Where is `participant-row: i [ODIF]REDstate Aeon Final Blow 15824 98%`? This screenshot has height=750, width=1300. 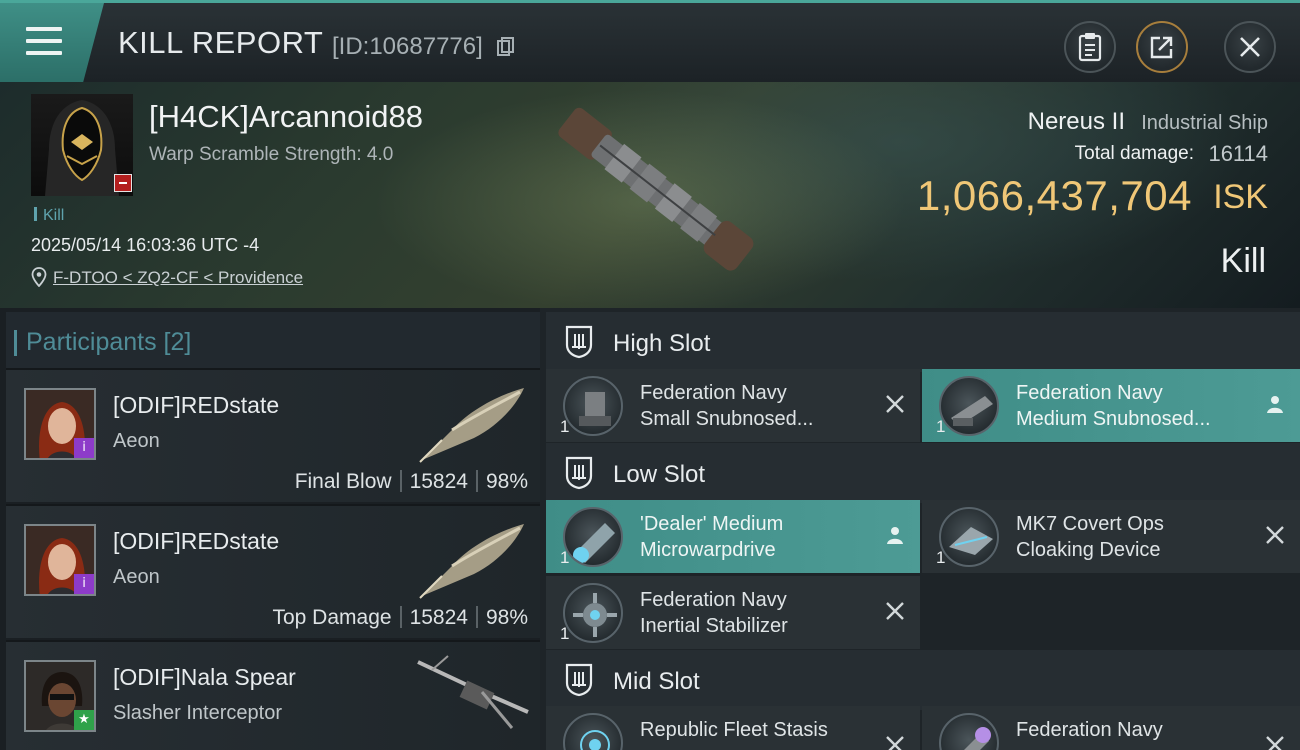 participant-row: i [ODIF]REDstate Aeon Final Blow 15824 98% is located at coordinates (273, 435).